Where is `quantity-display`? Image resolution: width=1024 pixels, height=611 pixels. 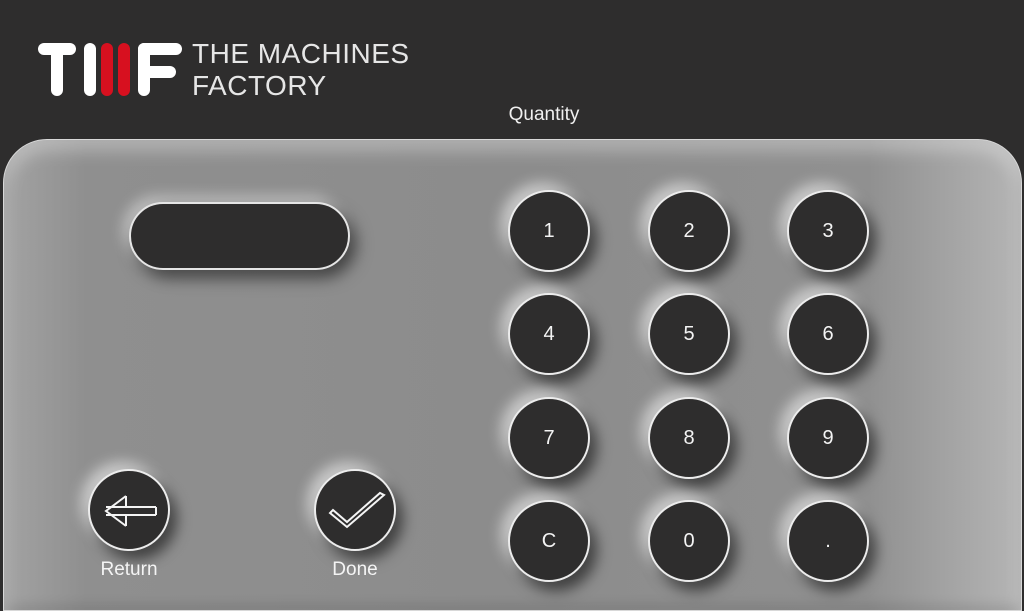
quantity-display is located at coordinates (239, 236).